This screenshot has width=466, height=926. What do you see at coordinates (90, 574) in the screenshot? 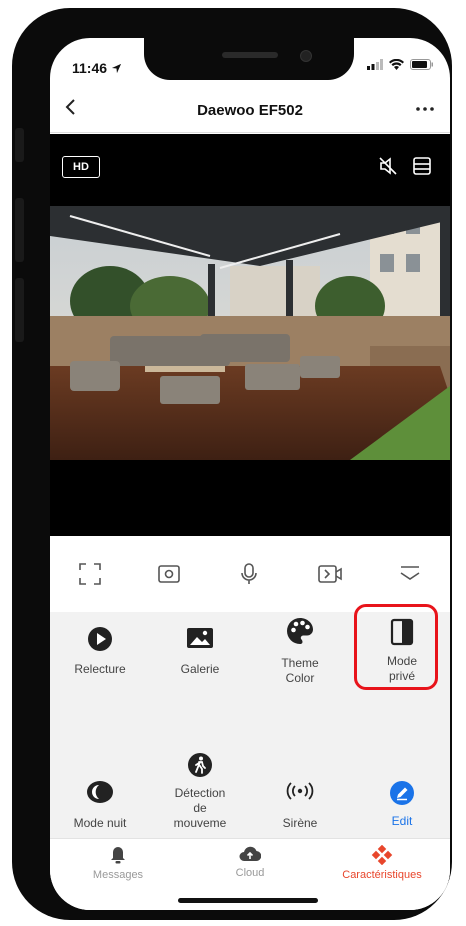
I see `fullscreen-icon` at bounding box center [90, 574].